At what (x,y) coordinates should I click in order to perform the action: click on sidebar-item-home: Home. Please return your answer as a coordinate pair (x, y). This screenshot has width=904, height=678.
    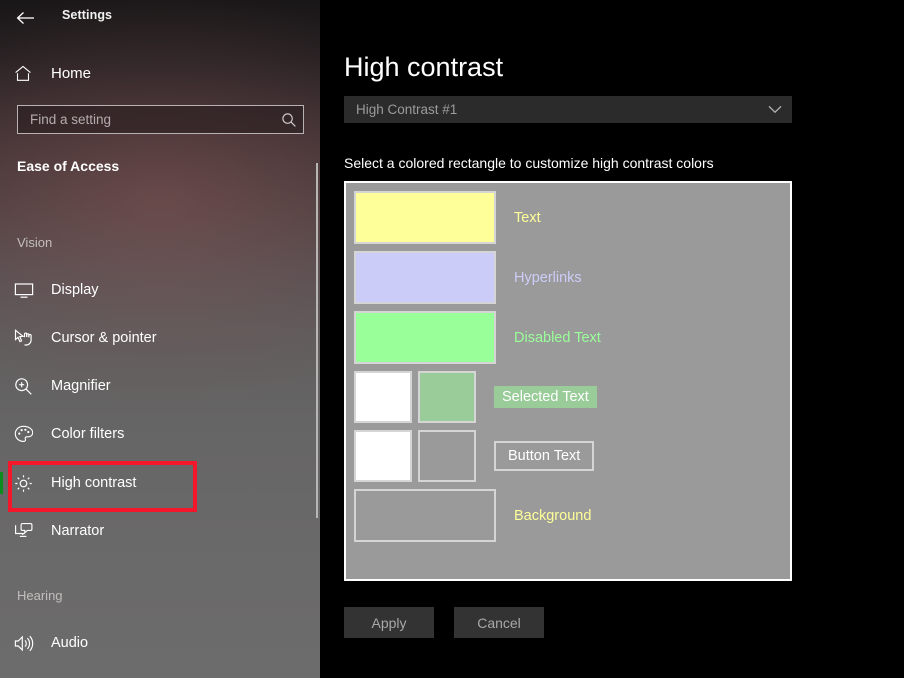
    Looking at the image, I should click on (150, 73).